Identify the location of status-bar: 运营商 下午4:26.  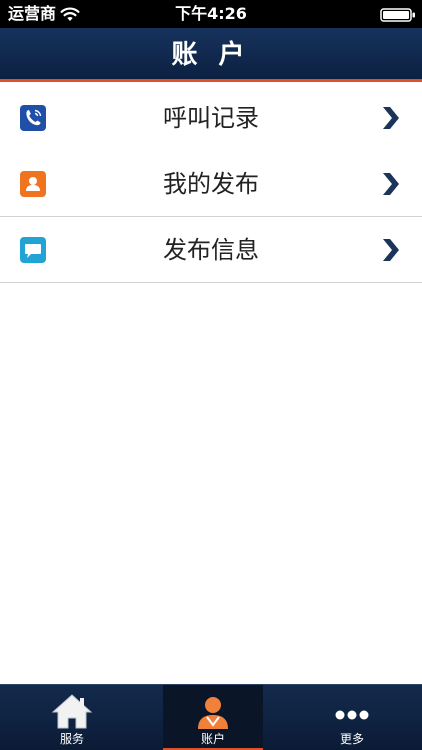
(211, 14).